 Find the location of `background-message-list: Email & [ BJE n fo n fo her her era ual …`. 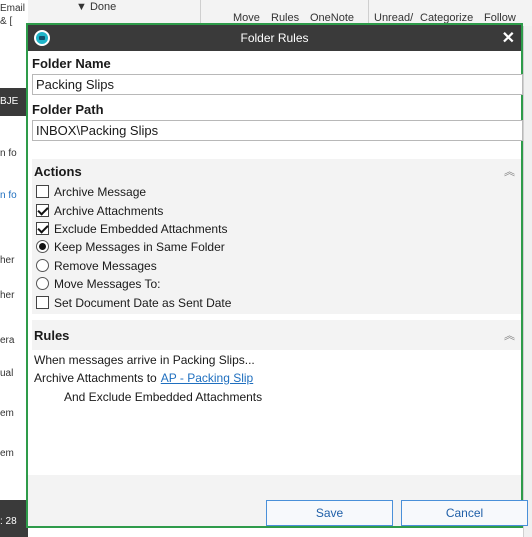

background-message-list: Email & [ BJE n fo n fo her her era ual … is located at coordinates (14, 268).